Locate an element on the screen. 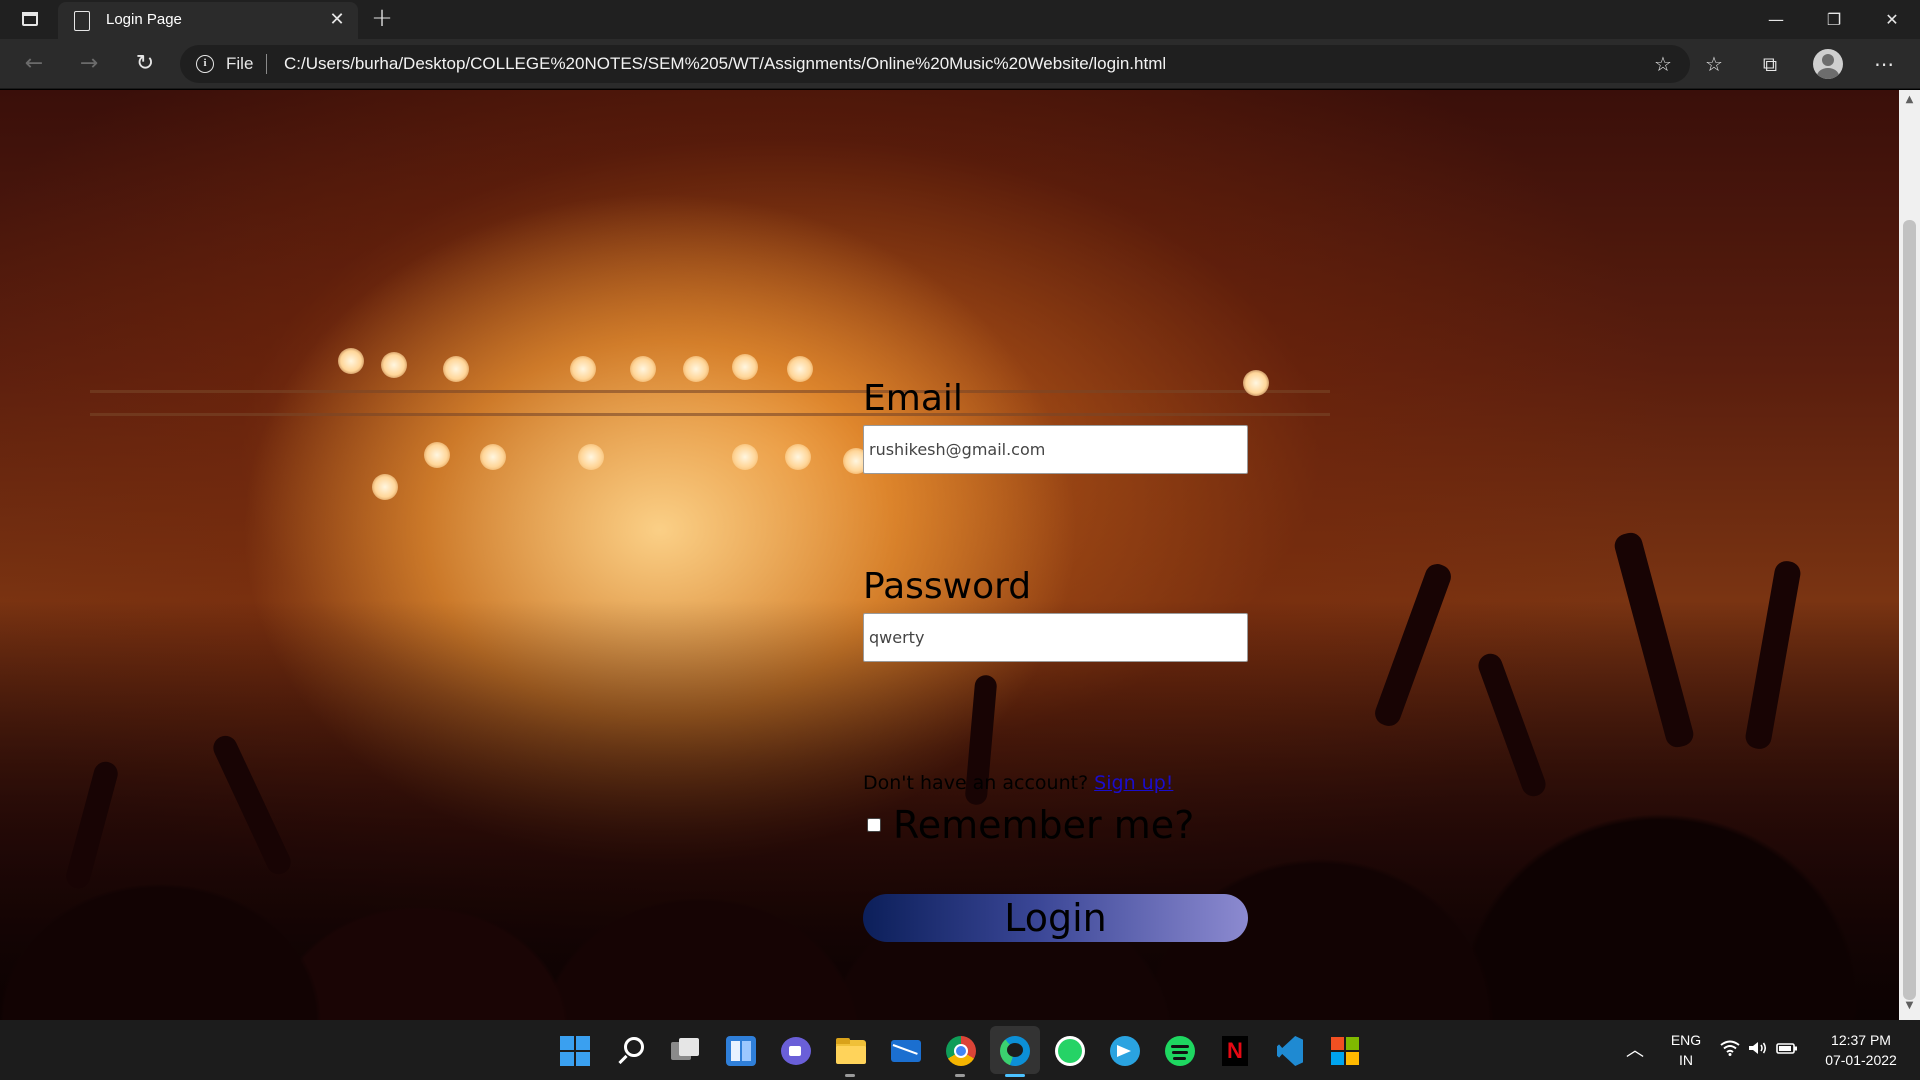 This screenshot has width=1920, height=1080. widgets-icon is located at coordinates (741, 1051).